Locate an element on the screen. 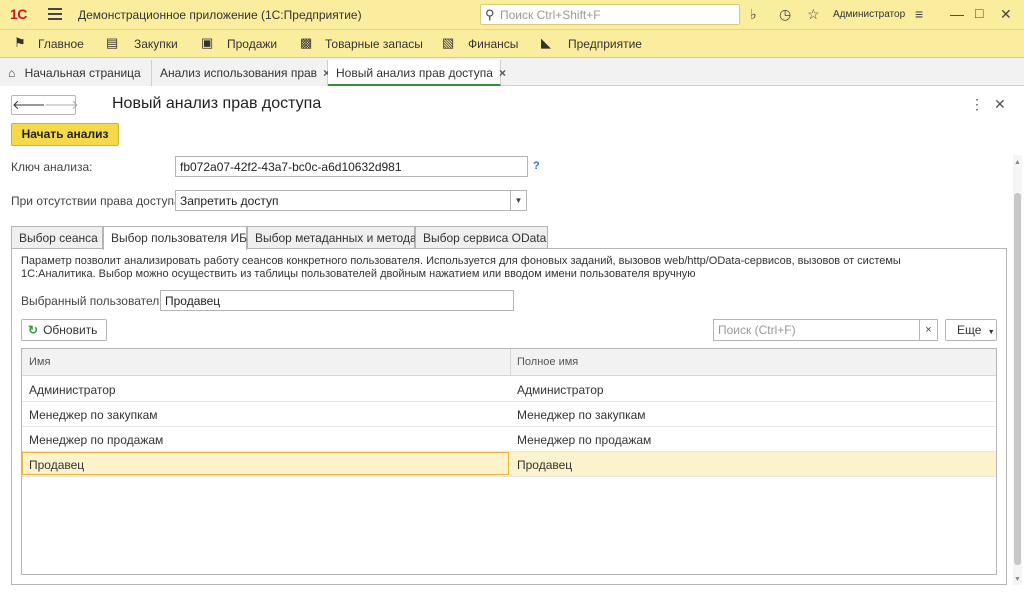 Image resolution: width=1024 pixels, height=595 pixels. no-access-select: Запретить доступ is located at coordinates (343, 200).